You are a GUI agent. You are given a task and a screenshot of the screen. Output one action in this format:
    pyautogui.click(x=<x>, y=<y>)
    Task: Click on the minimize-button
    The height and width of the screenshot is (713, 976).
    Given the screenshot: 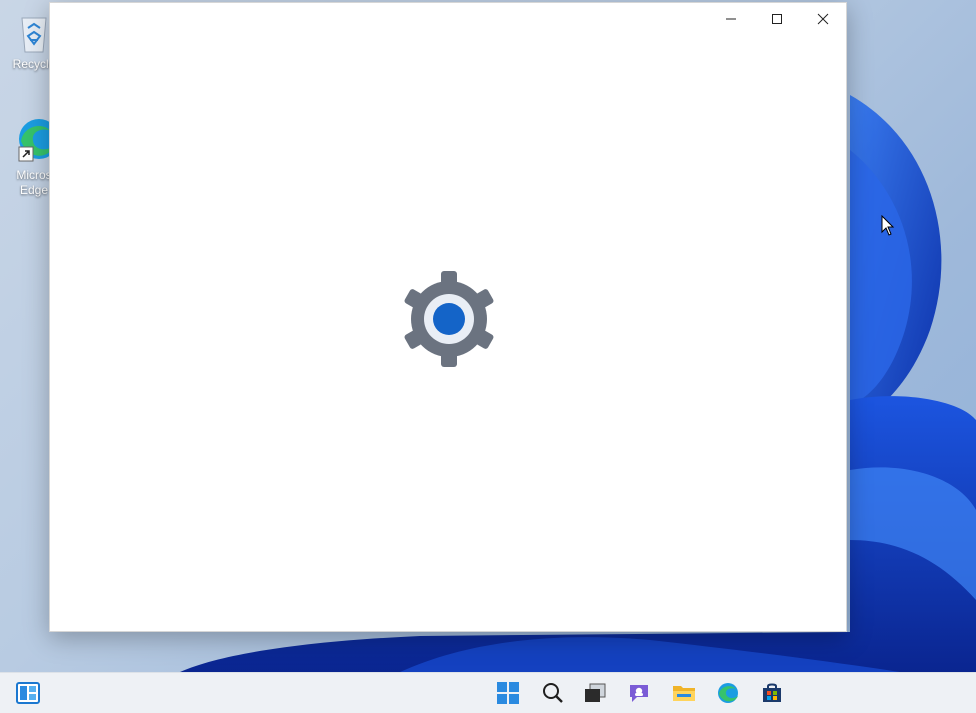 What is the action you would take?
    pyautogui.click(x=731, y=19)
    